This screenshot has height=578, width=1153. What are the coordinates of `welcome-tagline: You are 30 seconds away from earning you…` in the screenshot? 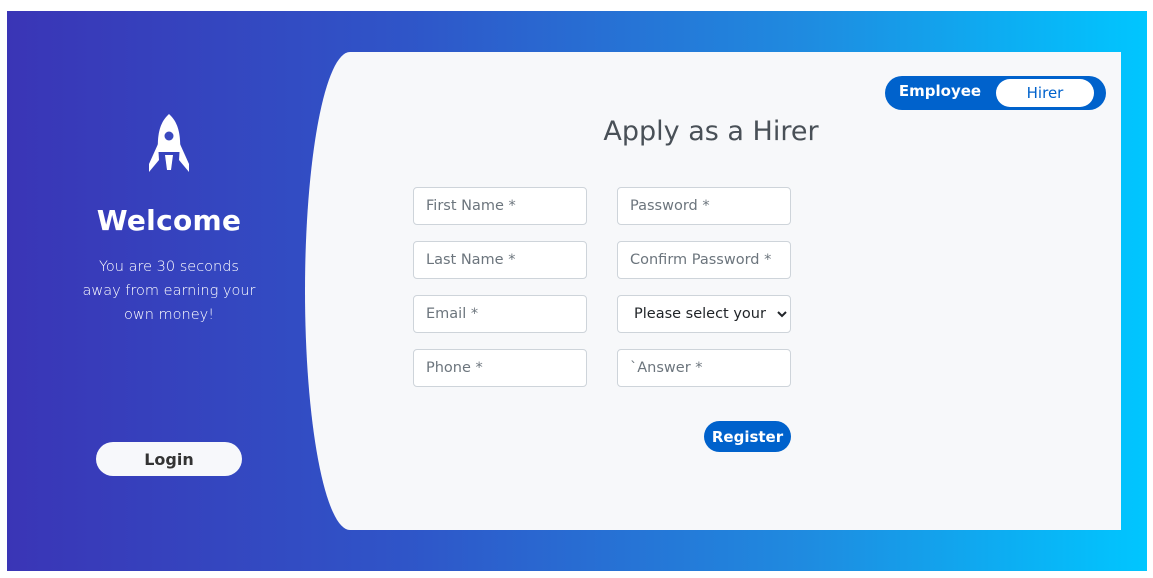 It's located at (169, 291).